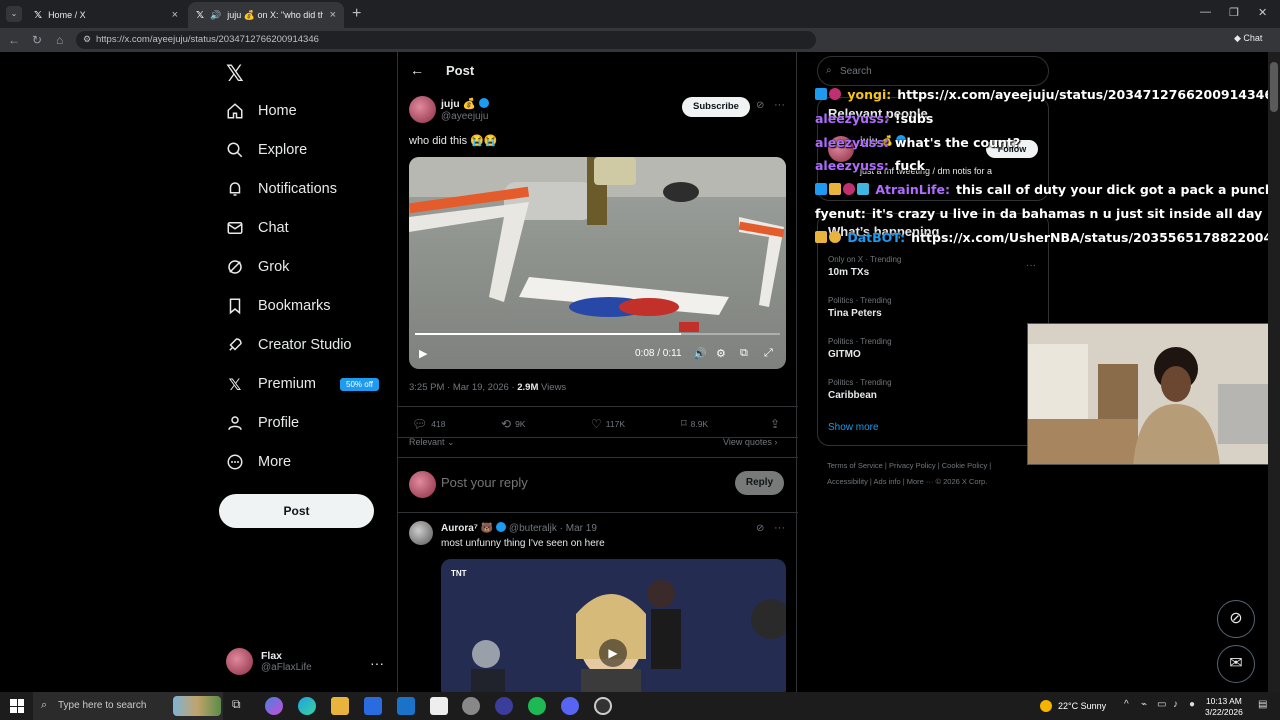  I want to click on task-view-icon: ⧉, so click(241, 706).